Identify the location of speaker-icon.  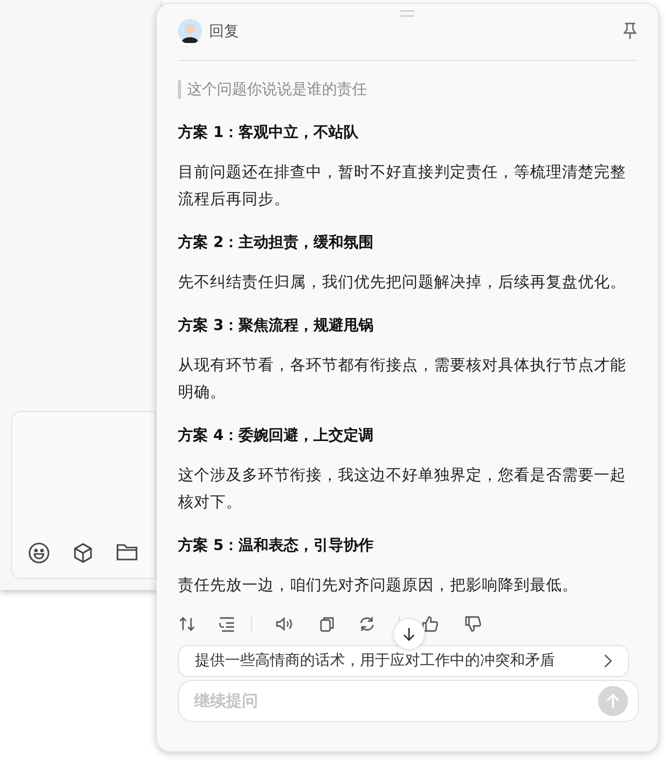
(284, 623).